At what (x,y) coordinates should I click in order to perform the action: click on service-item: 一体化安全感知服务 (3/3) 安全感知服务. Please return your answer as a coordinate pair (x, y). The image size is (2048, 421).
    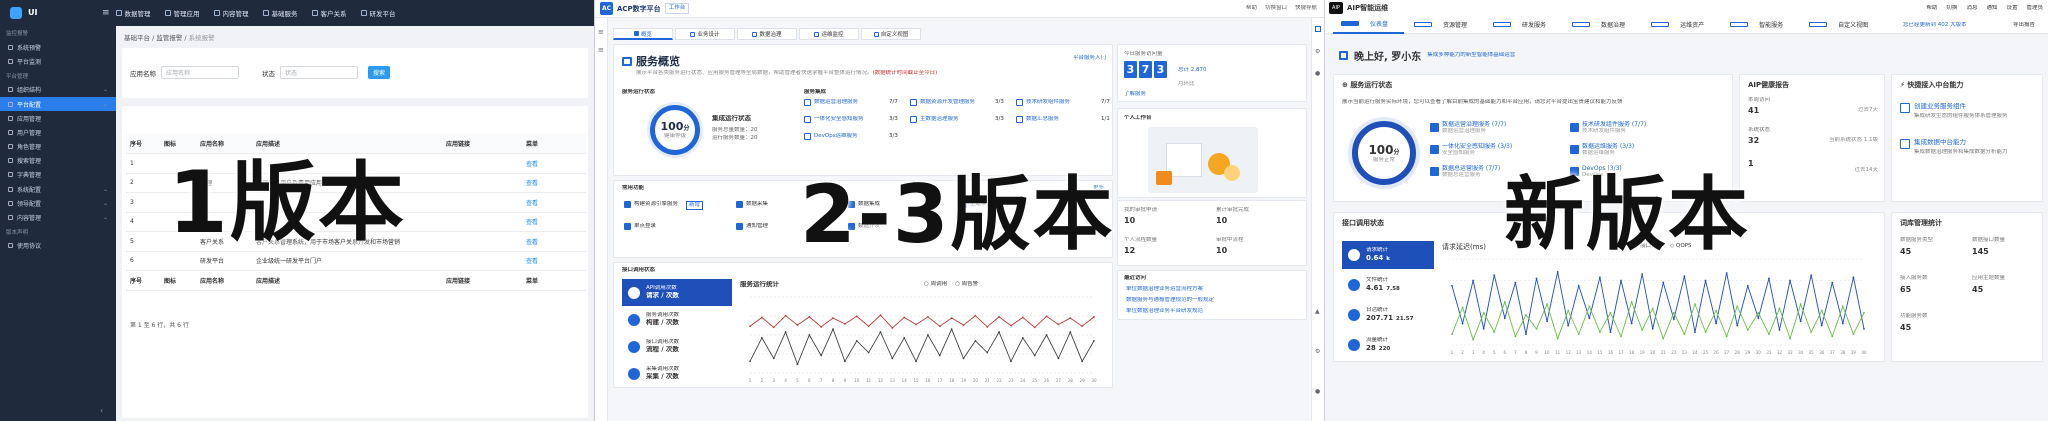
    Looking at the image, I should click on (1471, 150).